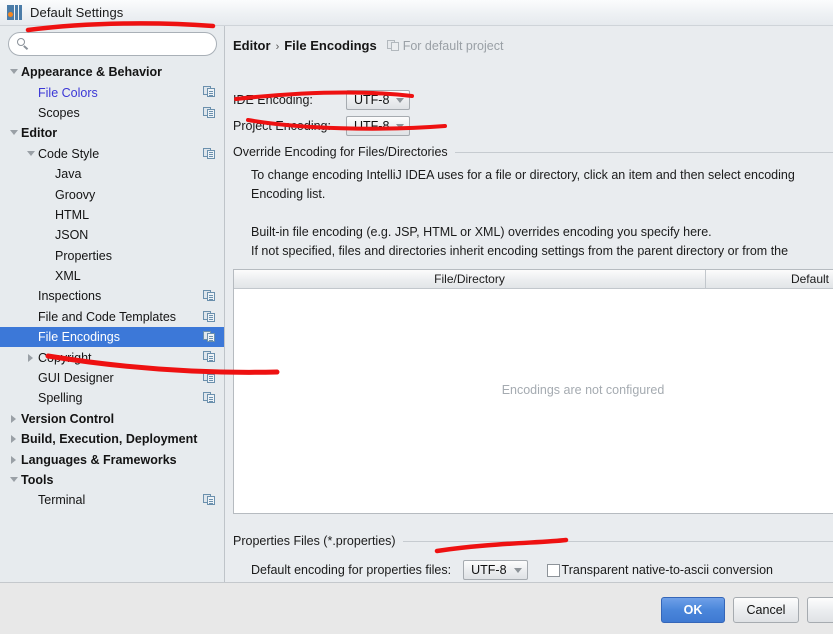 The height and width of the screenshot is (634, 833). What do you see at coordinates (112, 133) in the screenshot?
I see `sidebar-item-editor: Editor` at bounding box center [112, 133].